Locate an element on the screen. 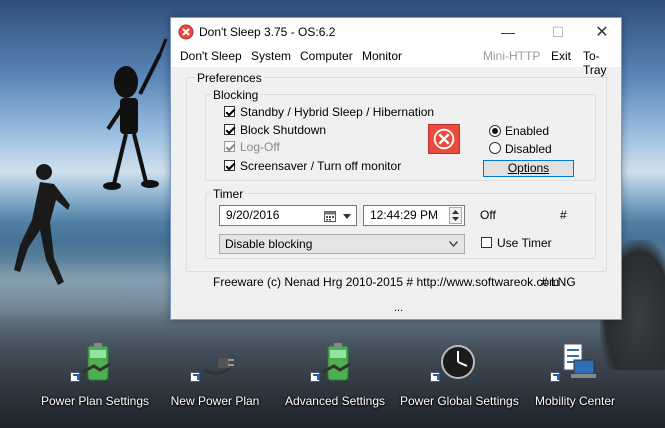 The image size is (665, 428). block-shutdown-label: Block Shutdown is located at coordinates (283, 130).